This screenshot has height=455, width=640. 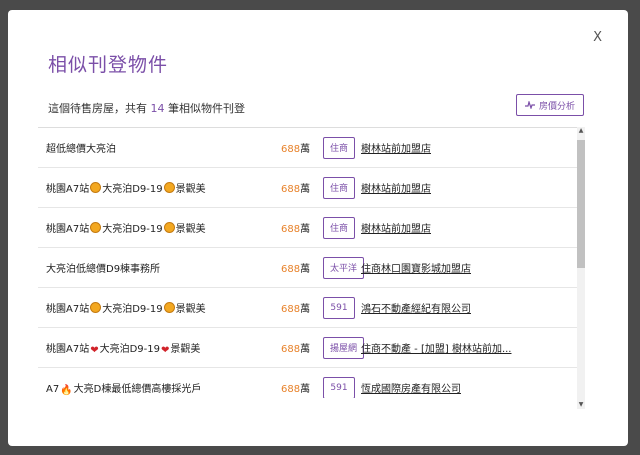 What do you see at coordinates (529, 105) in the screenshot?
I see `trend-line-icon` at bounding box center [529, 105].